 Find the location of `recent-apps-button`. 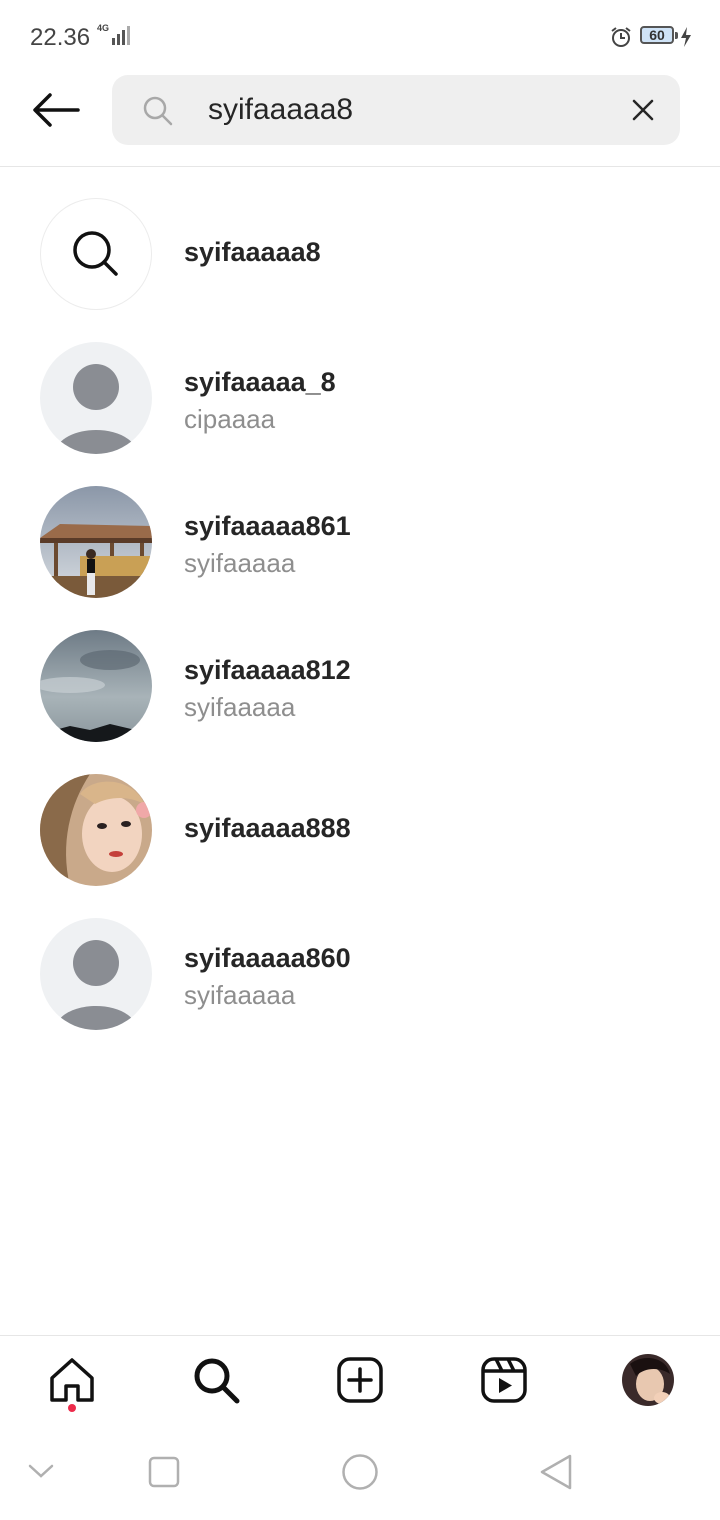

recent-apps-button is located at coordinates (164, 1472).